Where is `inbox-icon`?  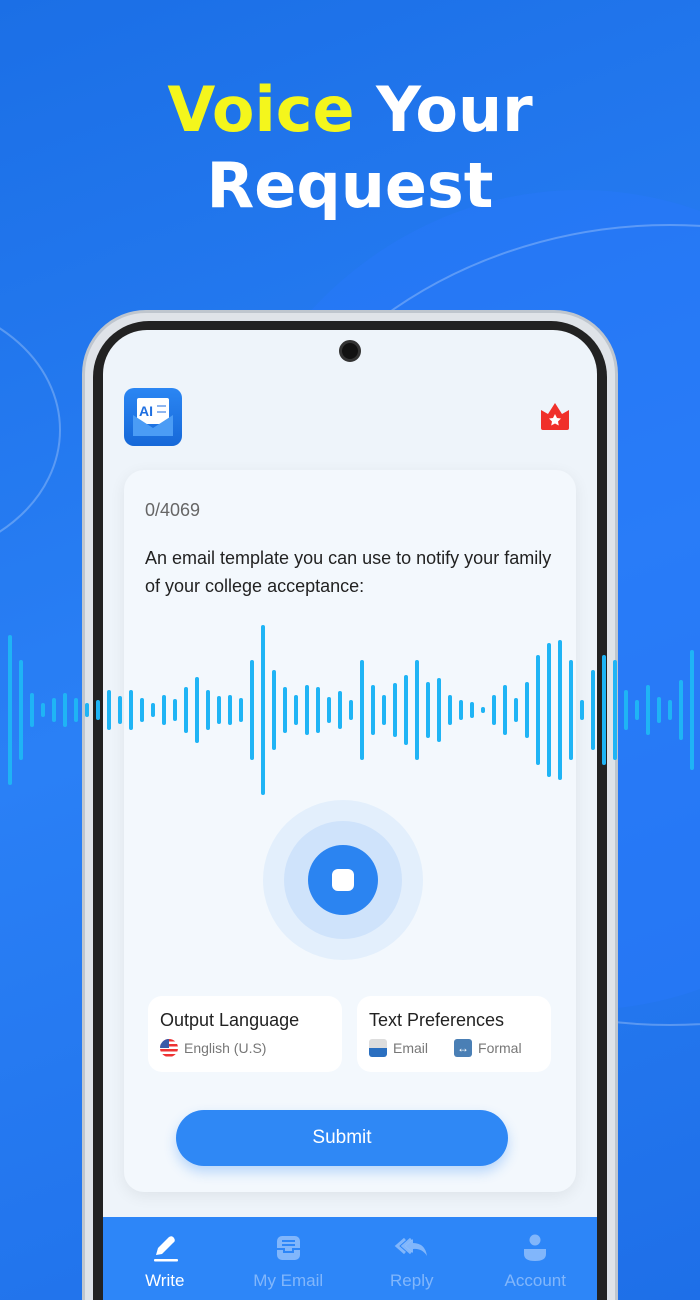 inbox-icon is located at coordinates (289, 1248).